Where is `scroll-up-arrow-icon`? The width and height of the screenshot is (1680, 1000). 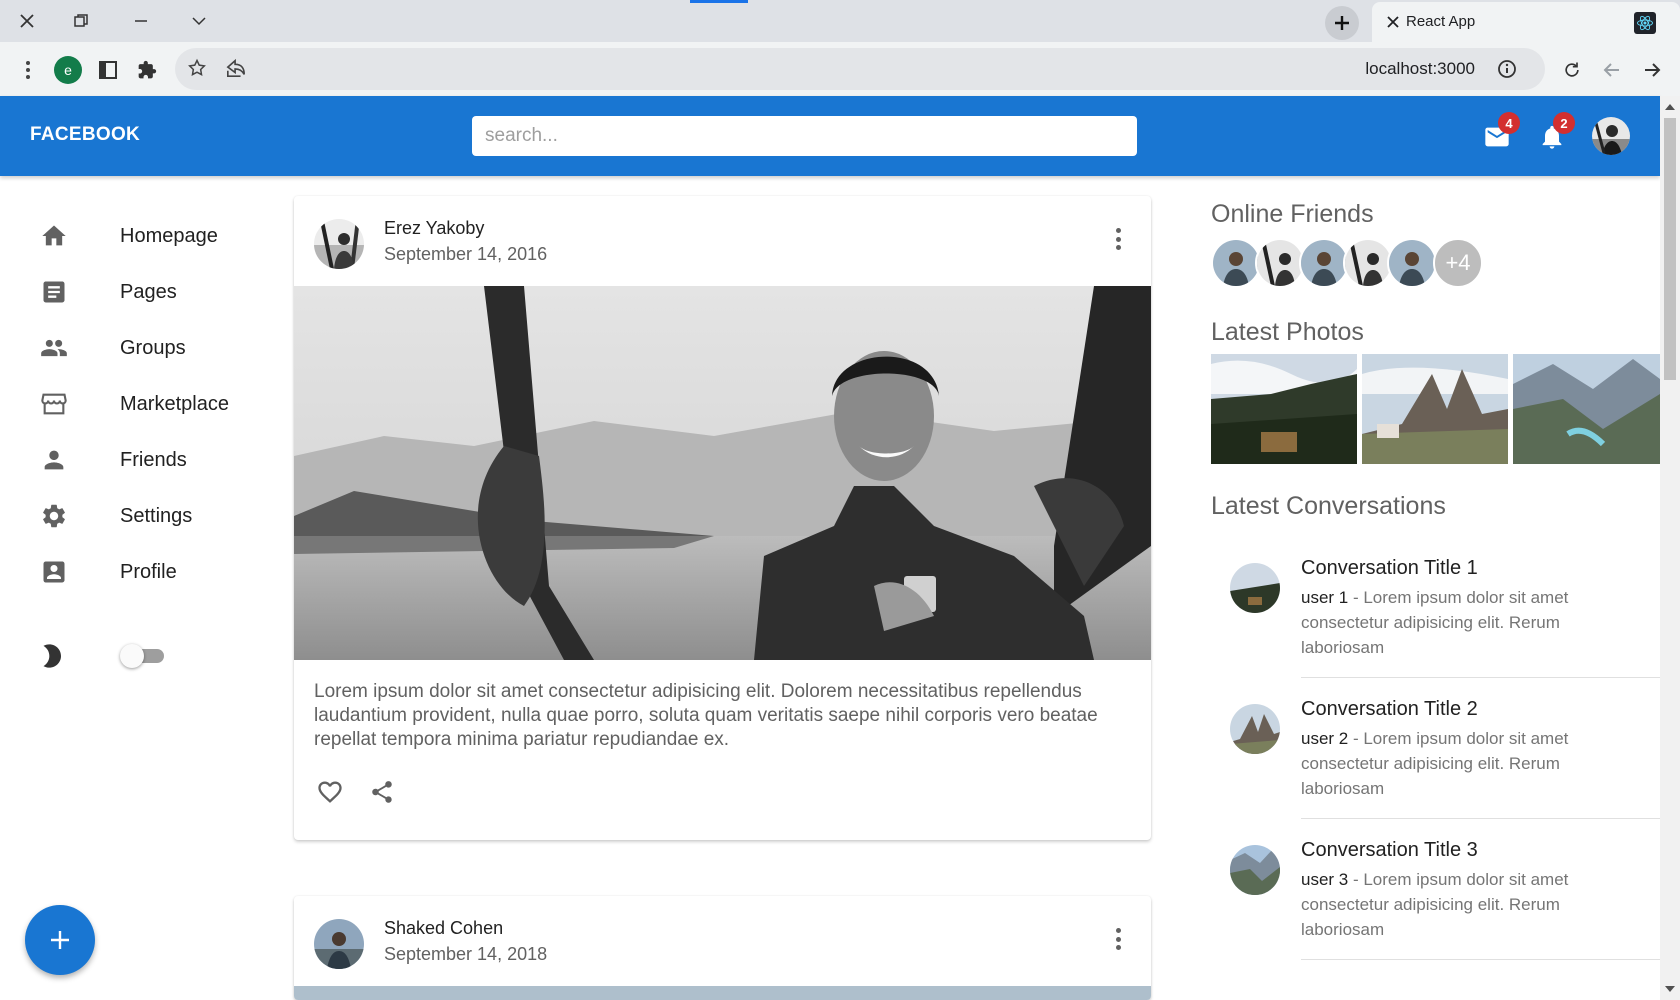 scroll-up-arrow-icon is located at coordinates (1670, 107).